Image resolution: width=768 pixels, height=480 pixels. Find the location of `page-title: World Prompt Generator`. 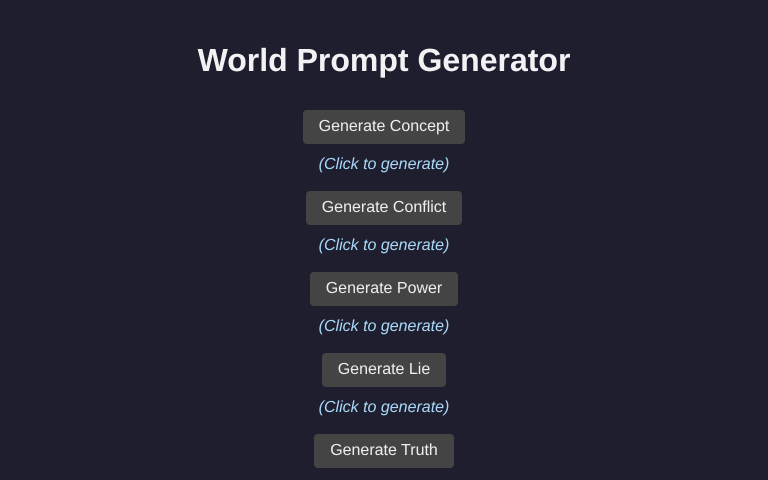

page-title: World Prompt Generator is located at coordinates (384, 60).